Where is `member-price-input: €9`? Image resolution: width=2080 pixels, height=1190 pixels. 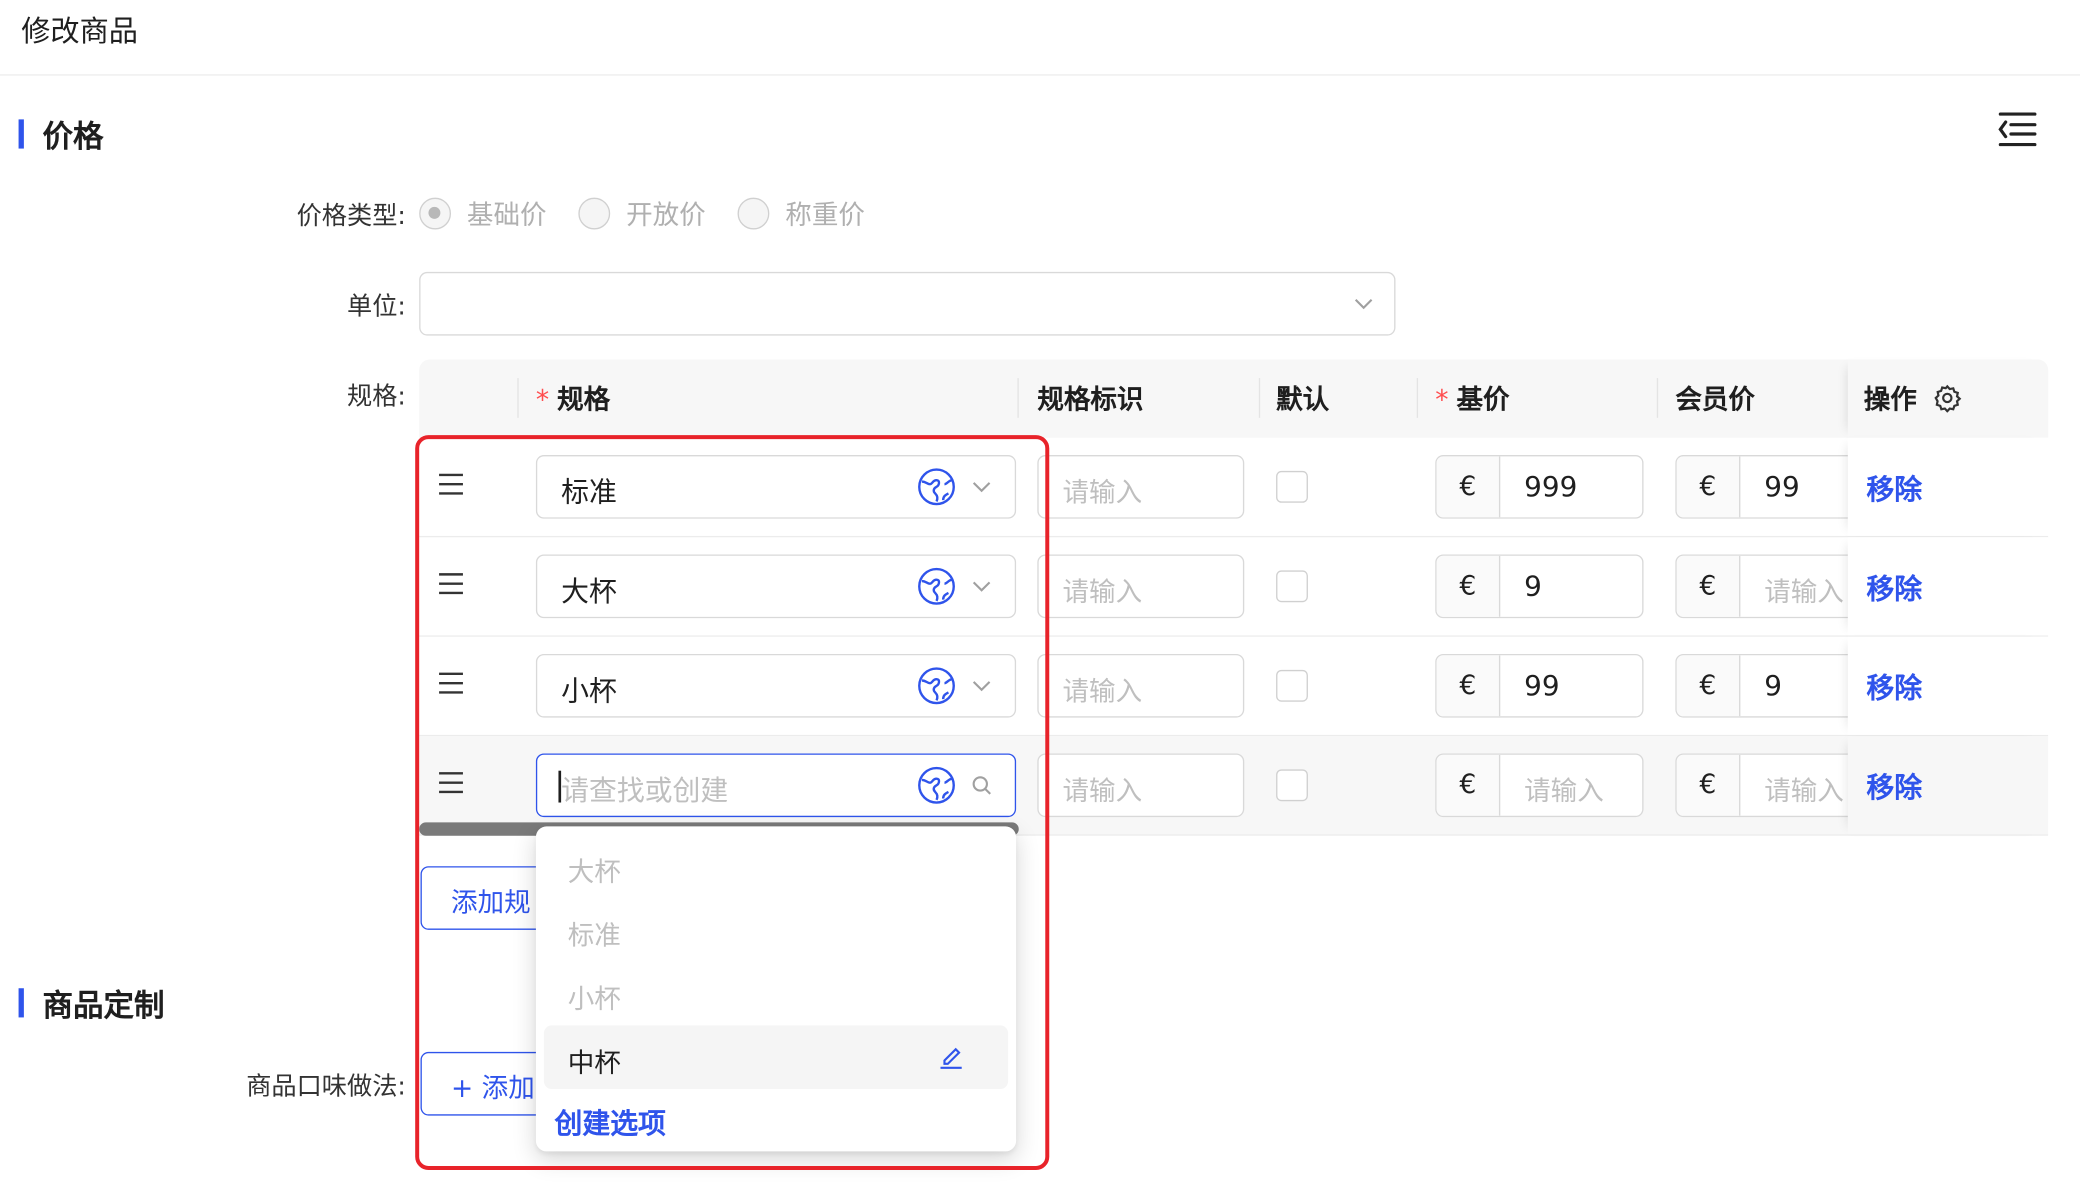
member-price-input: €9 is located at coordinates (1768, 685).